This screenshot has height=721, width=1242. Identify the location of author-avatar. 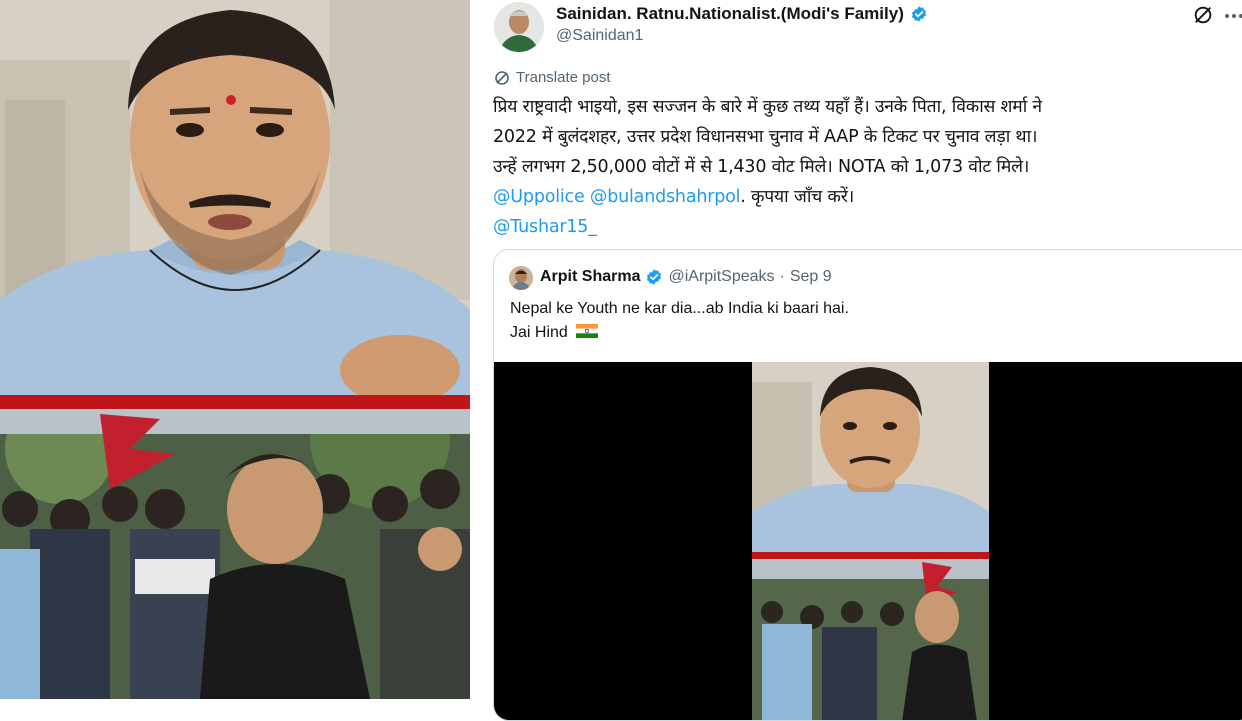
(519, 27).